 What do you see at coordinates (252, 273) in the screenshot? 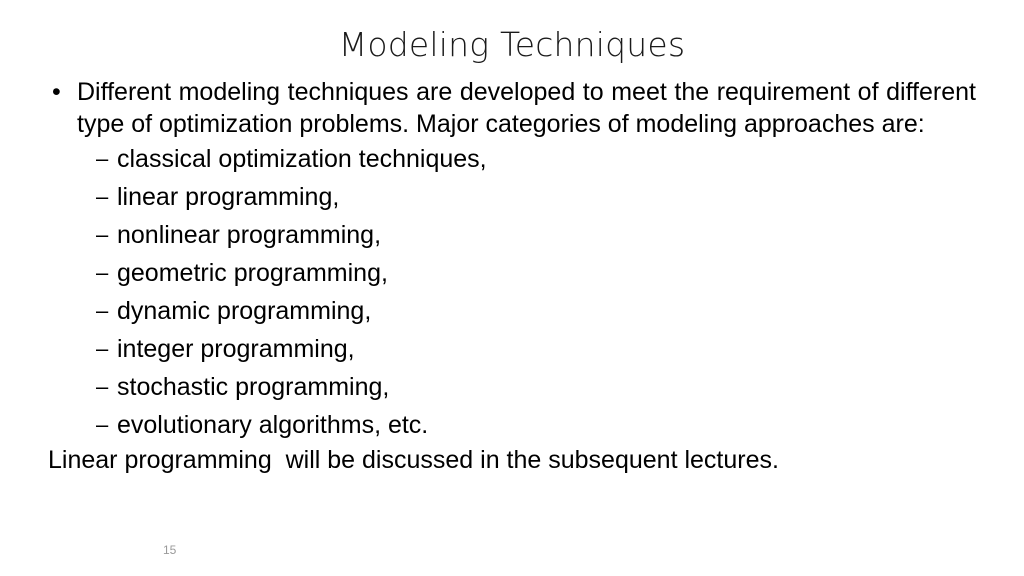
I see `list-item-label: geometric programming,` at bounding box center [252, 273].